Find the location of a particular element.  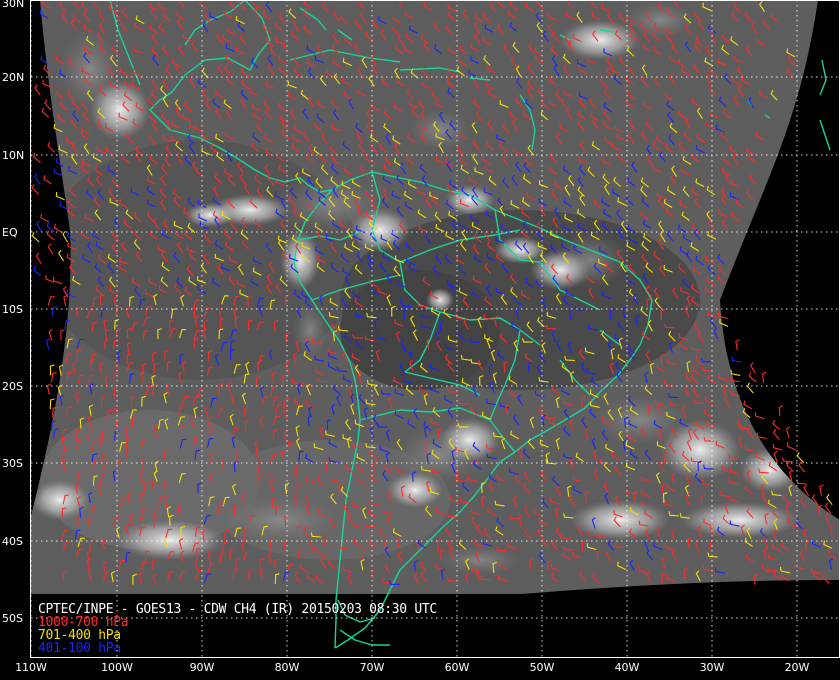

lon-label-50w: 50W is located at coordinates (542, 667).